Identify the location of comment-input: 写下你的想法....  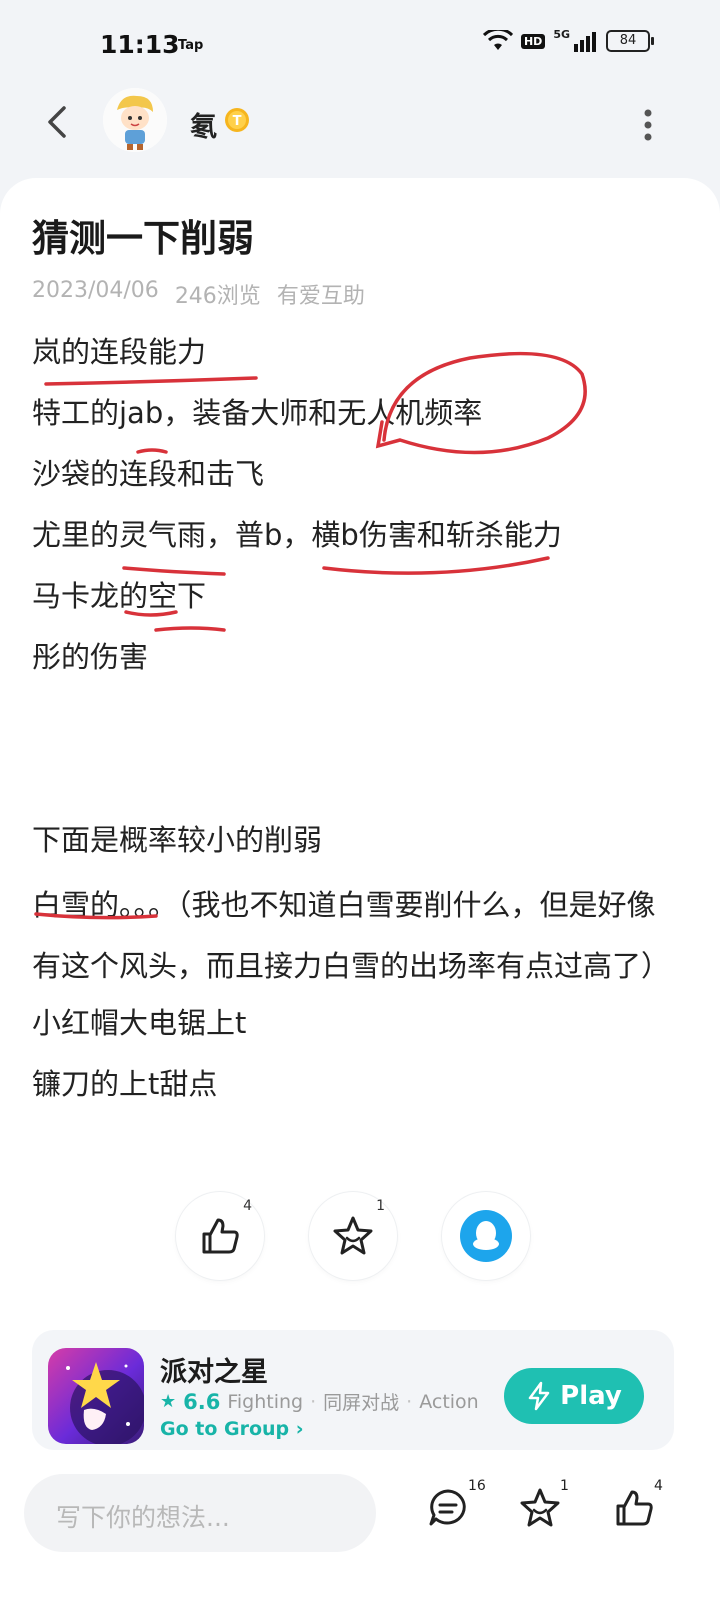
(200, 1513).